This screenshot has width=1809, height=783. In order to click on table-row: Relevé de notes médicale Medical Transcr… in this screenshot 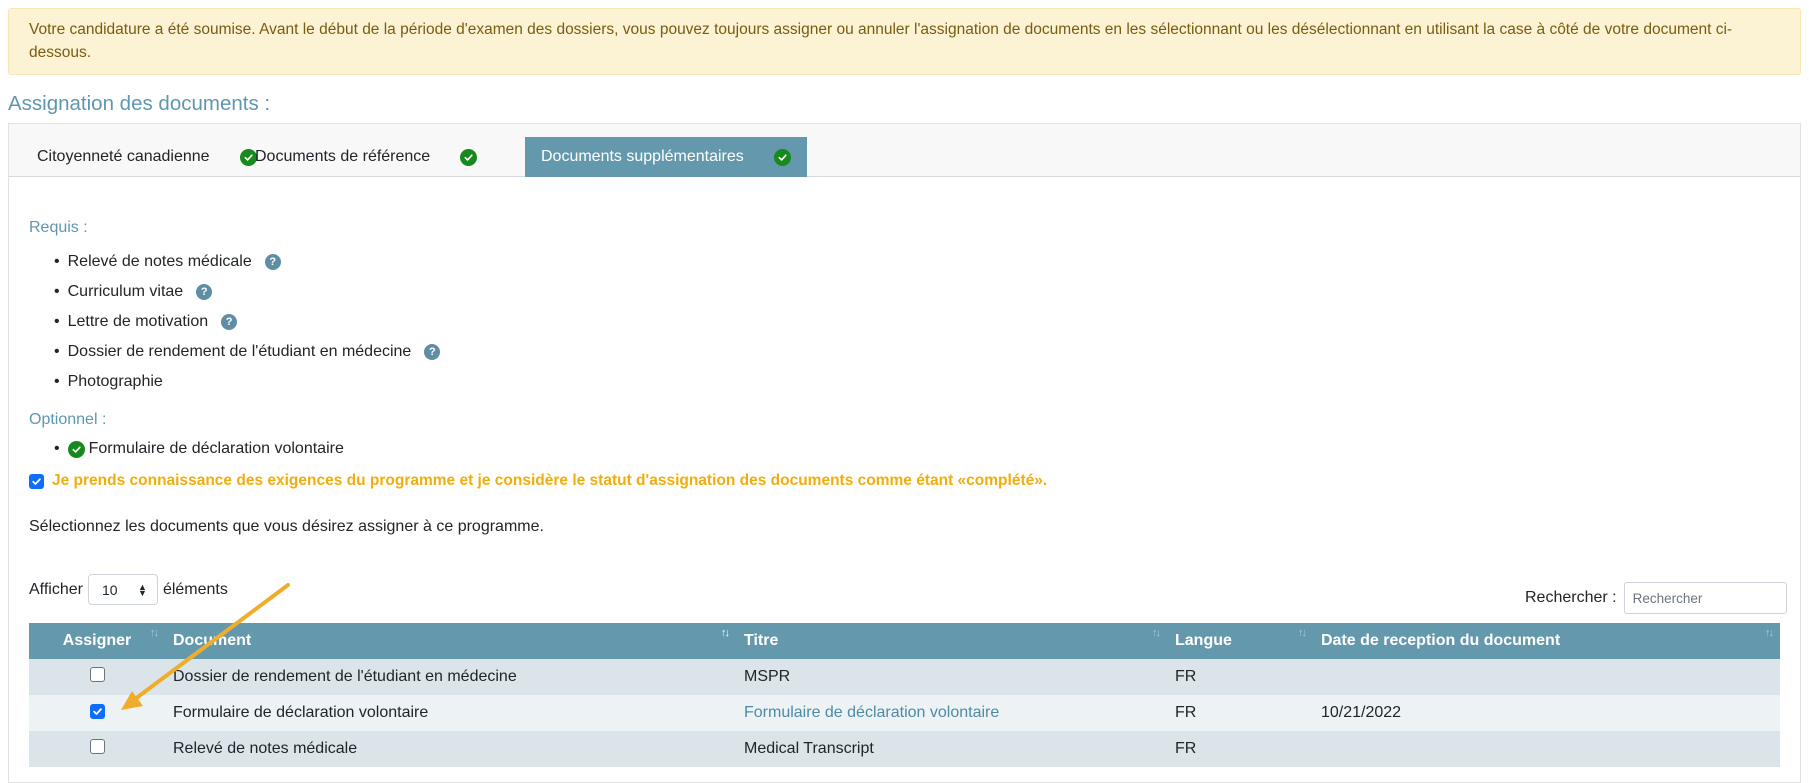, I will do `click(904, 749)`.